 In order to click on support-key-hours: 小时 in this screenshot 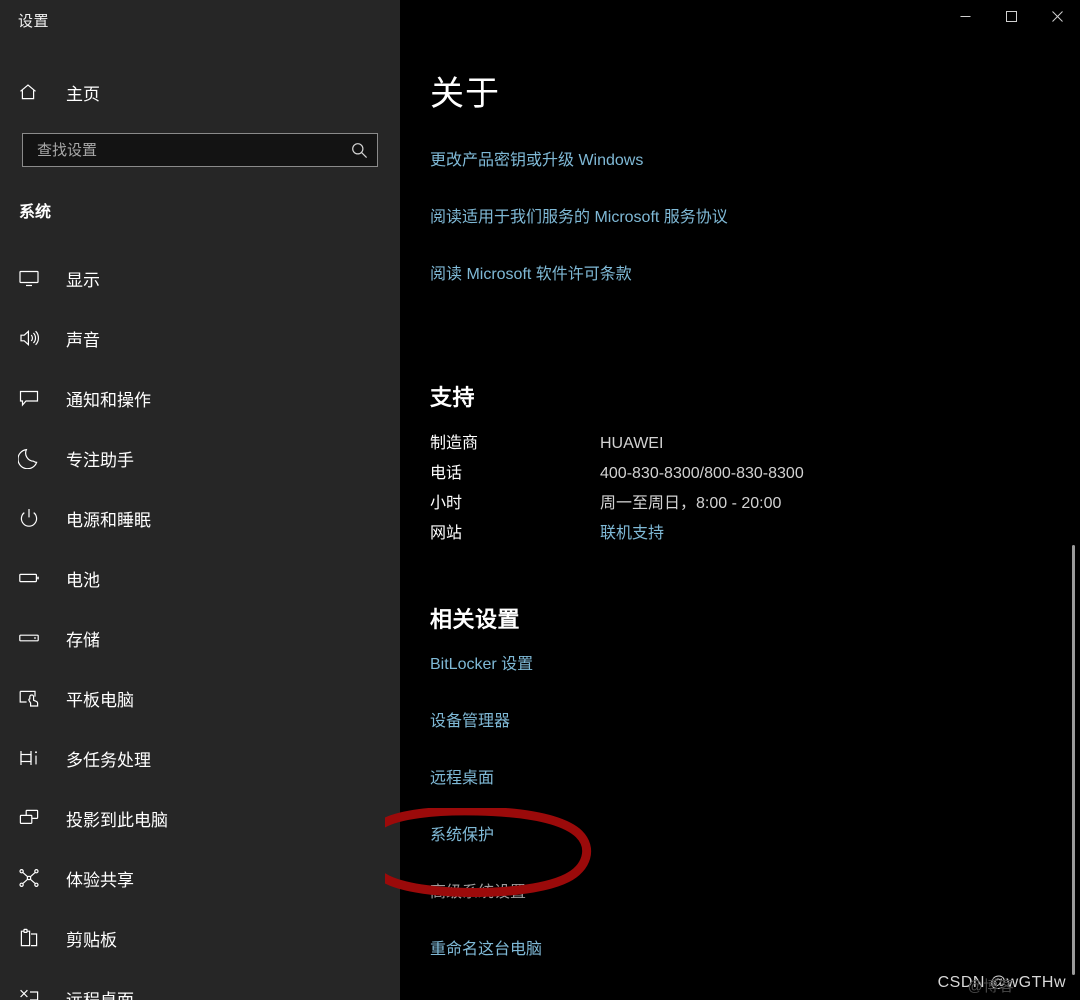, I will do `click(446, 503)`.